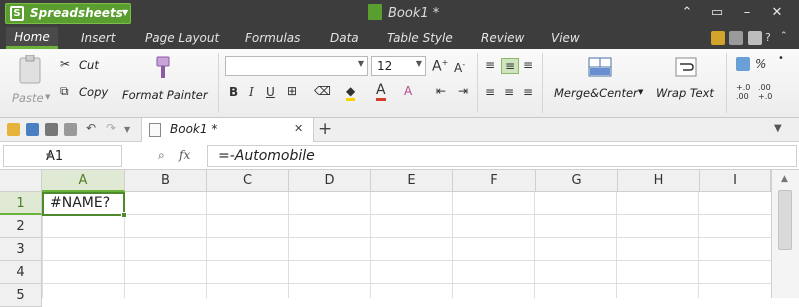 The image size is (799, 307). I want to click on underline-icon: U, so click(270, 92).